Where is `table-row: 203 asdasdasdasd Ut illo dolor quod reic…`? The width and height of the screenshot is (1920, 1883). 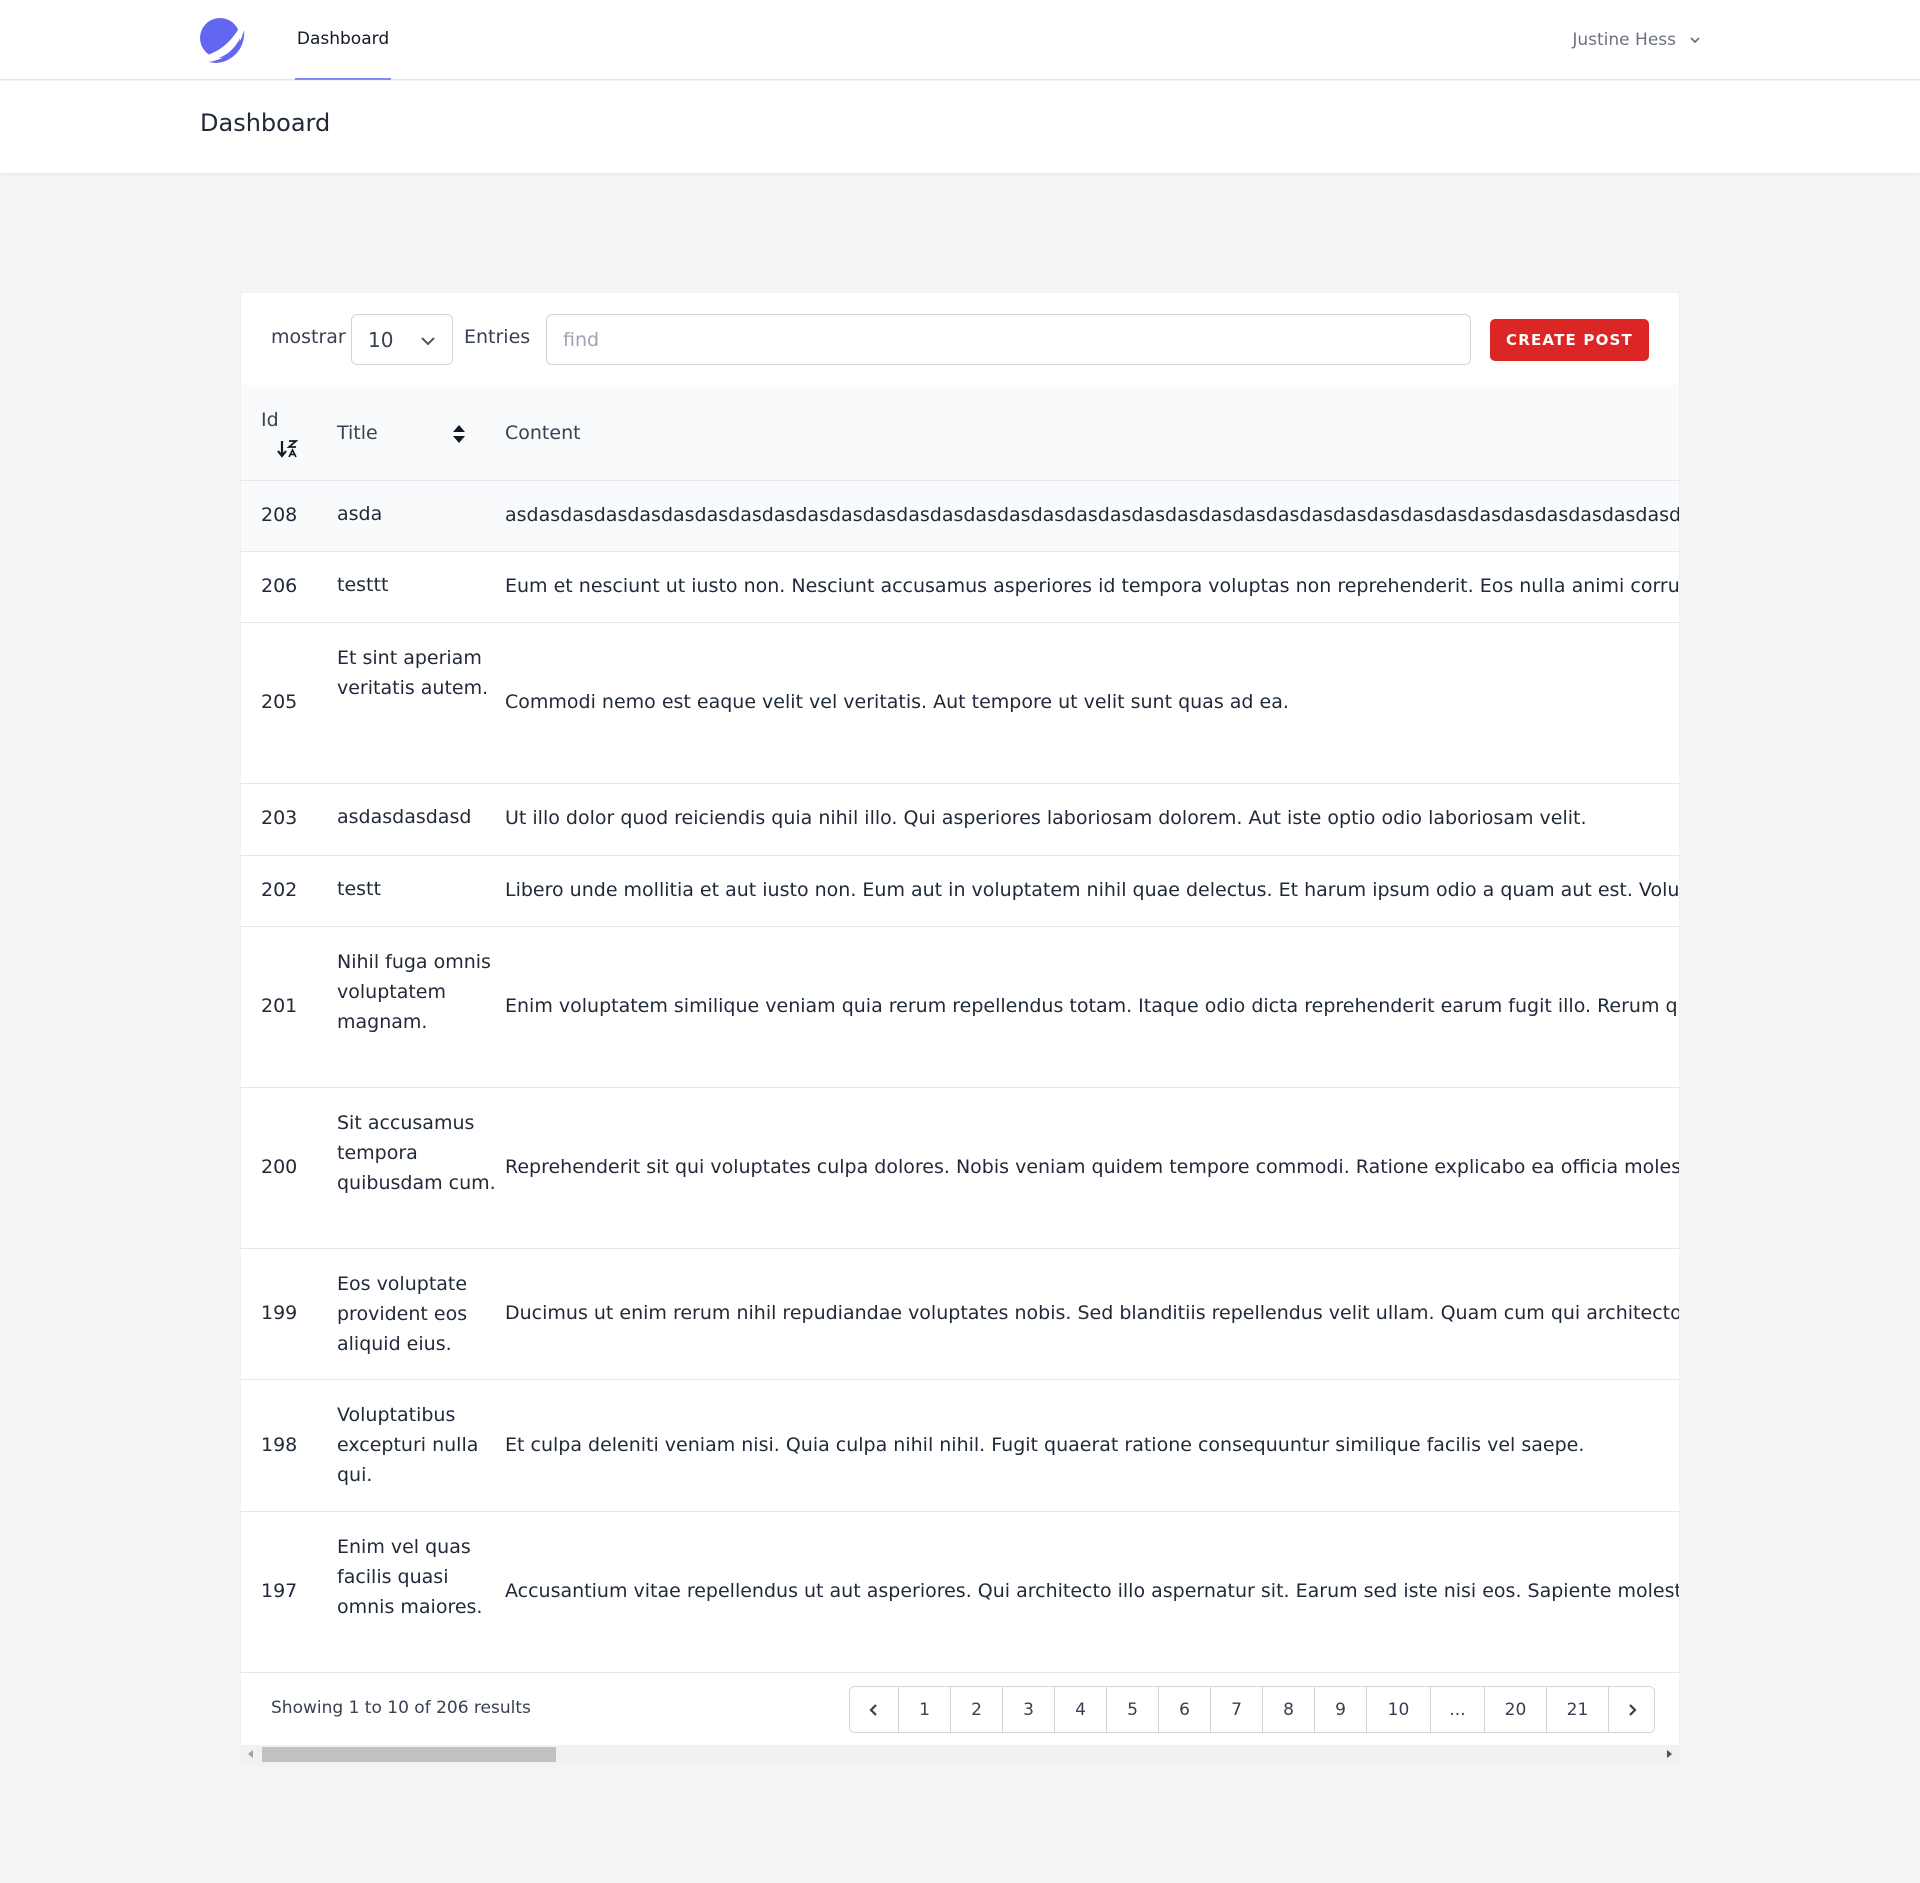 table-row: 203 asdasdasdasd Ut illo dolor quod reic… is located at coordinates (960, 820).